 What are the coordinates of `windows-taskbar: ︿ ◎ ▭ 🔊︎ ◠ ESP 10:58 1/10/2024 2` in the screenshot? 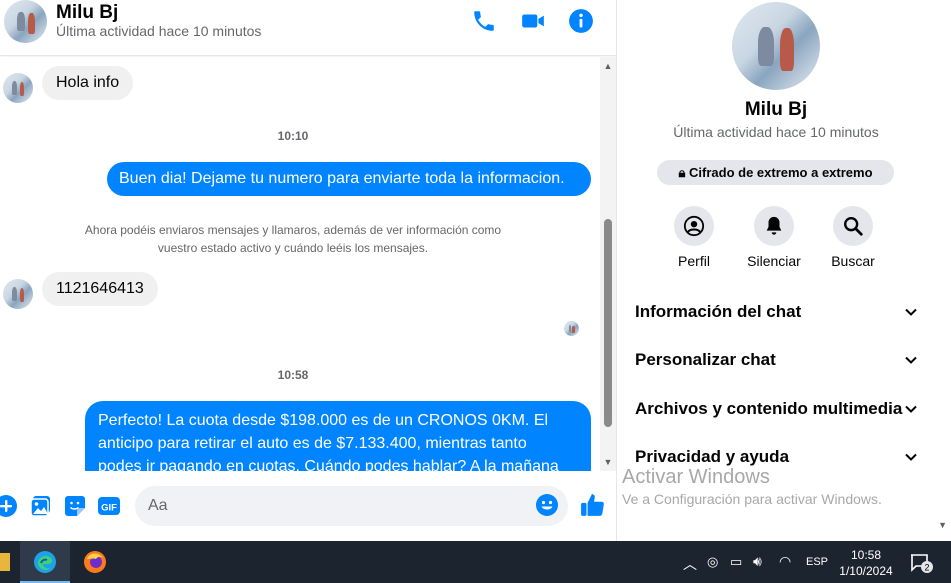 It's located at (475, 562).